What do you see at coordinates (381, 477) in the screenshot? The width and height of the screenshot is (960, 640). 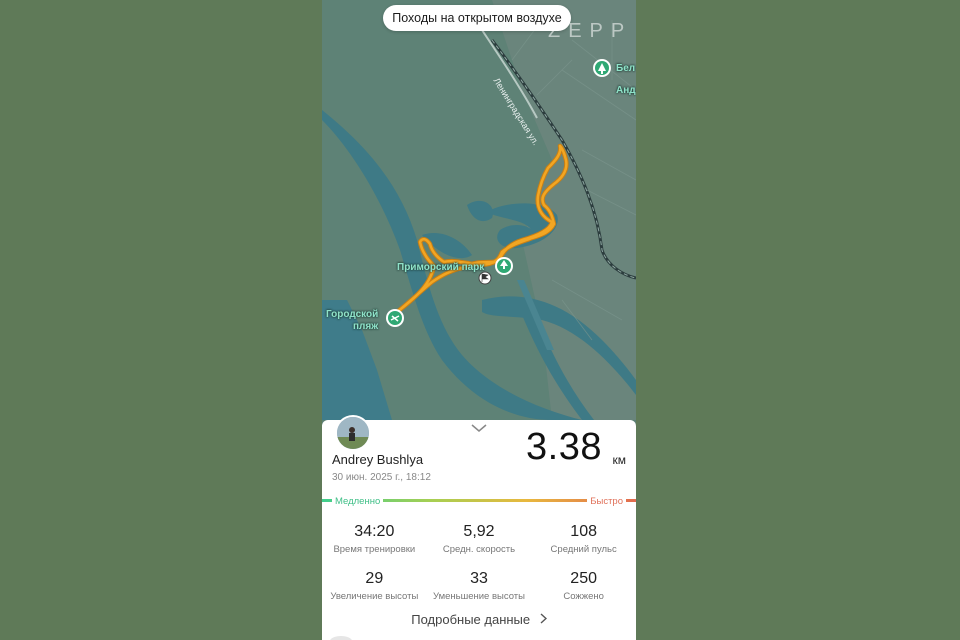 I see `workout-date: 30 июн. 2025 г., 18:12` at bounding box center [381, 477].